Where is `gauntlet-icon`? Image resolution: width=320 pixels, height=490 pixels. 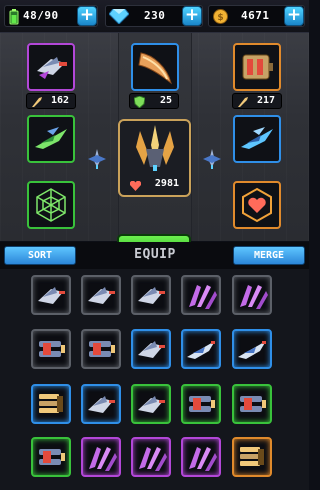 gauntlet-icon is located at coordinates (257, 67).